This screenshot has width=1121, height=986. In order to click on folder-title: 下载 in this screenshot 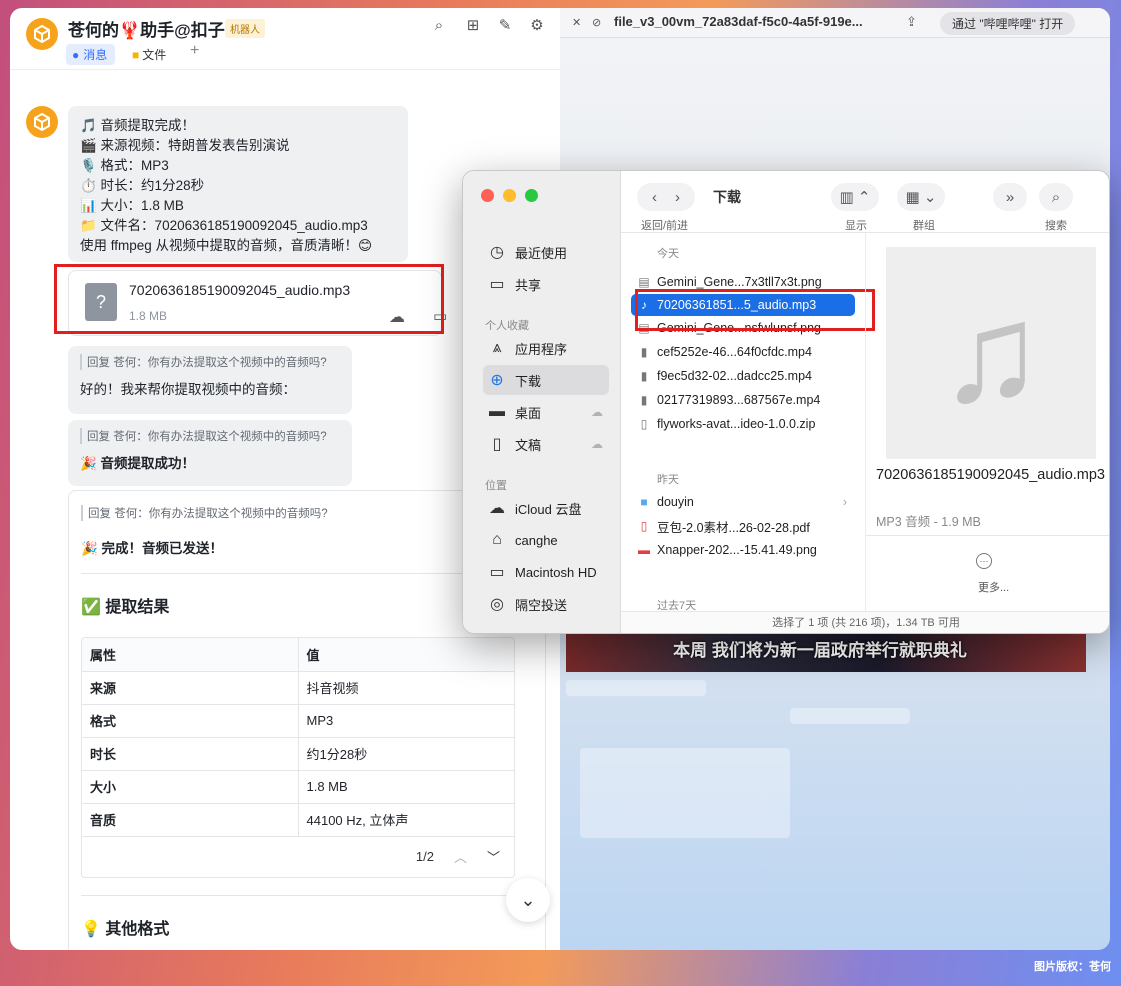, I will do `click(727, 197)`.